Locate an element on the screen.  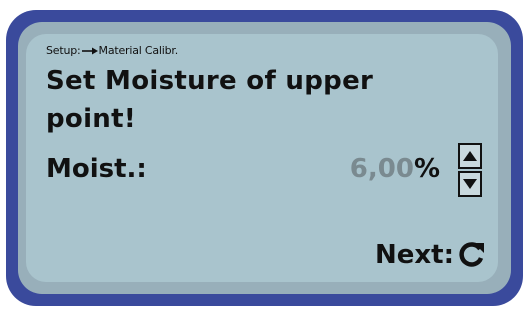
moisture-value: 6,00% is located at coordinates (395, 169).